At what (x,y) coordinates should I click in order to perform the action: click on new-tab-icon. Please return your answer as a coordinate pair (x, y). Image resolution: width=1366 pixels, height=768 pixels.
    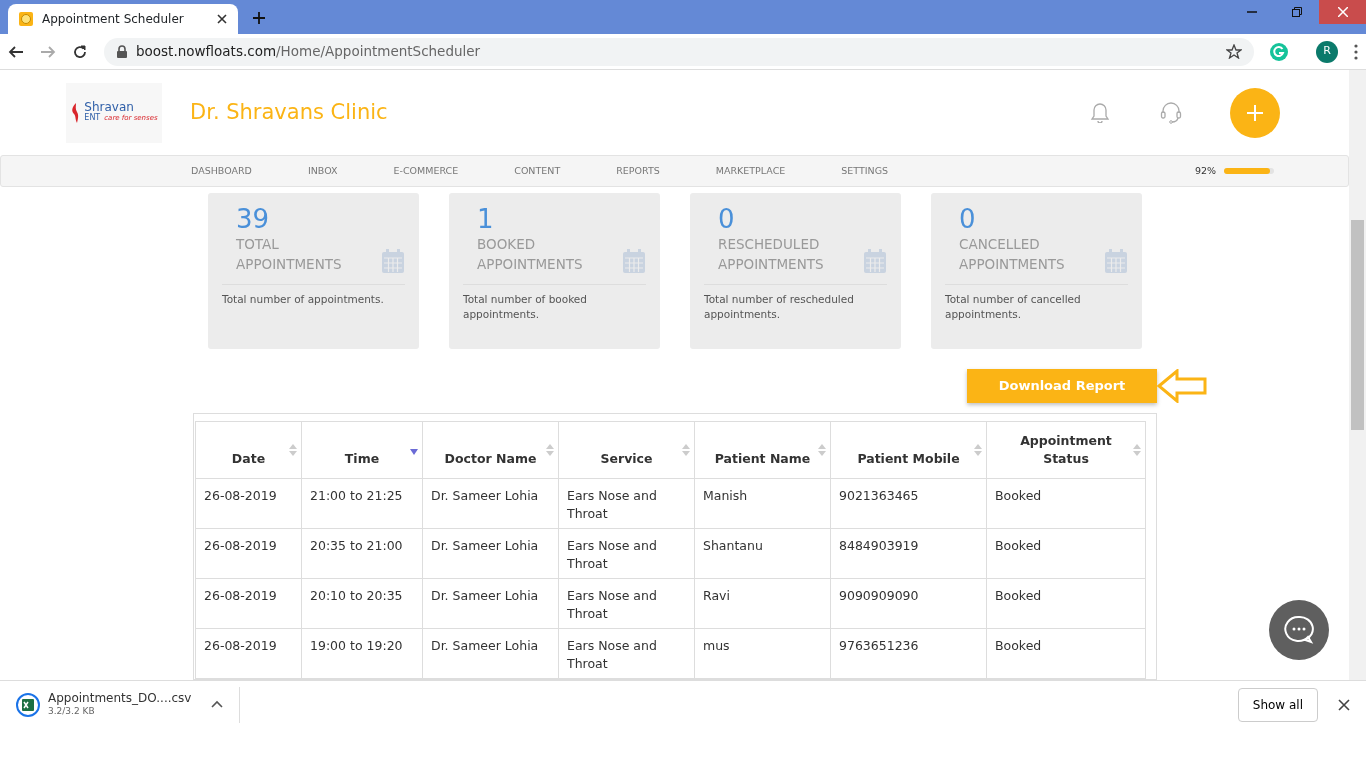
    Looking at the image, I should click on (259, 18).